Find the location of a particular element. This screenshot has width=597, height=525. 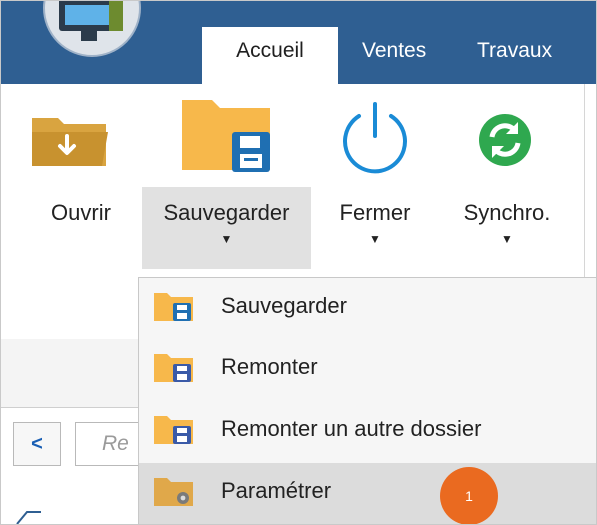

bottom-panel is located at coordinates (71, 504).